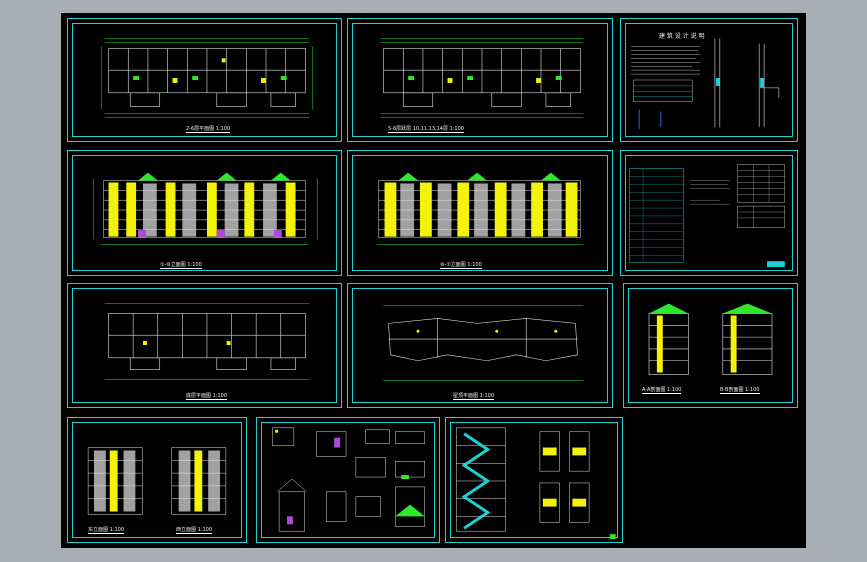 Image resolution: width=867 pixels, height=562 pixels. I want to click on sheet-caption-right: B-B剖面图 1:100, so click(740, 390).